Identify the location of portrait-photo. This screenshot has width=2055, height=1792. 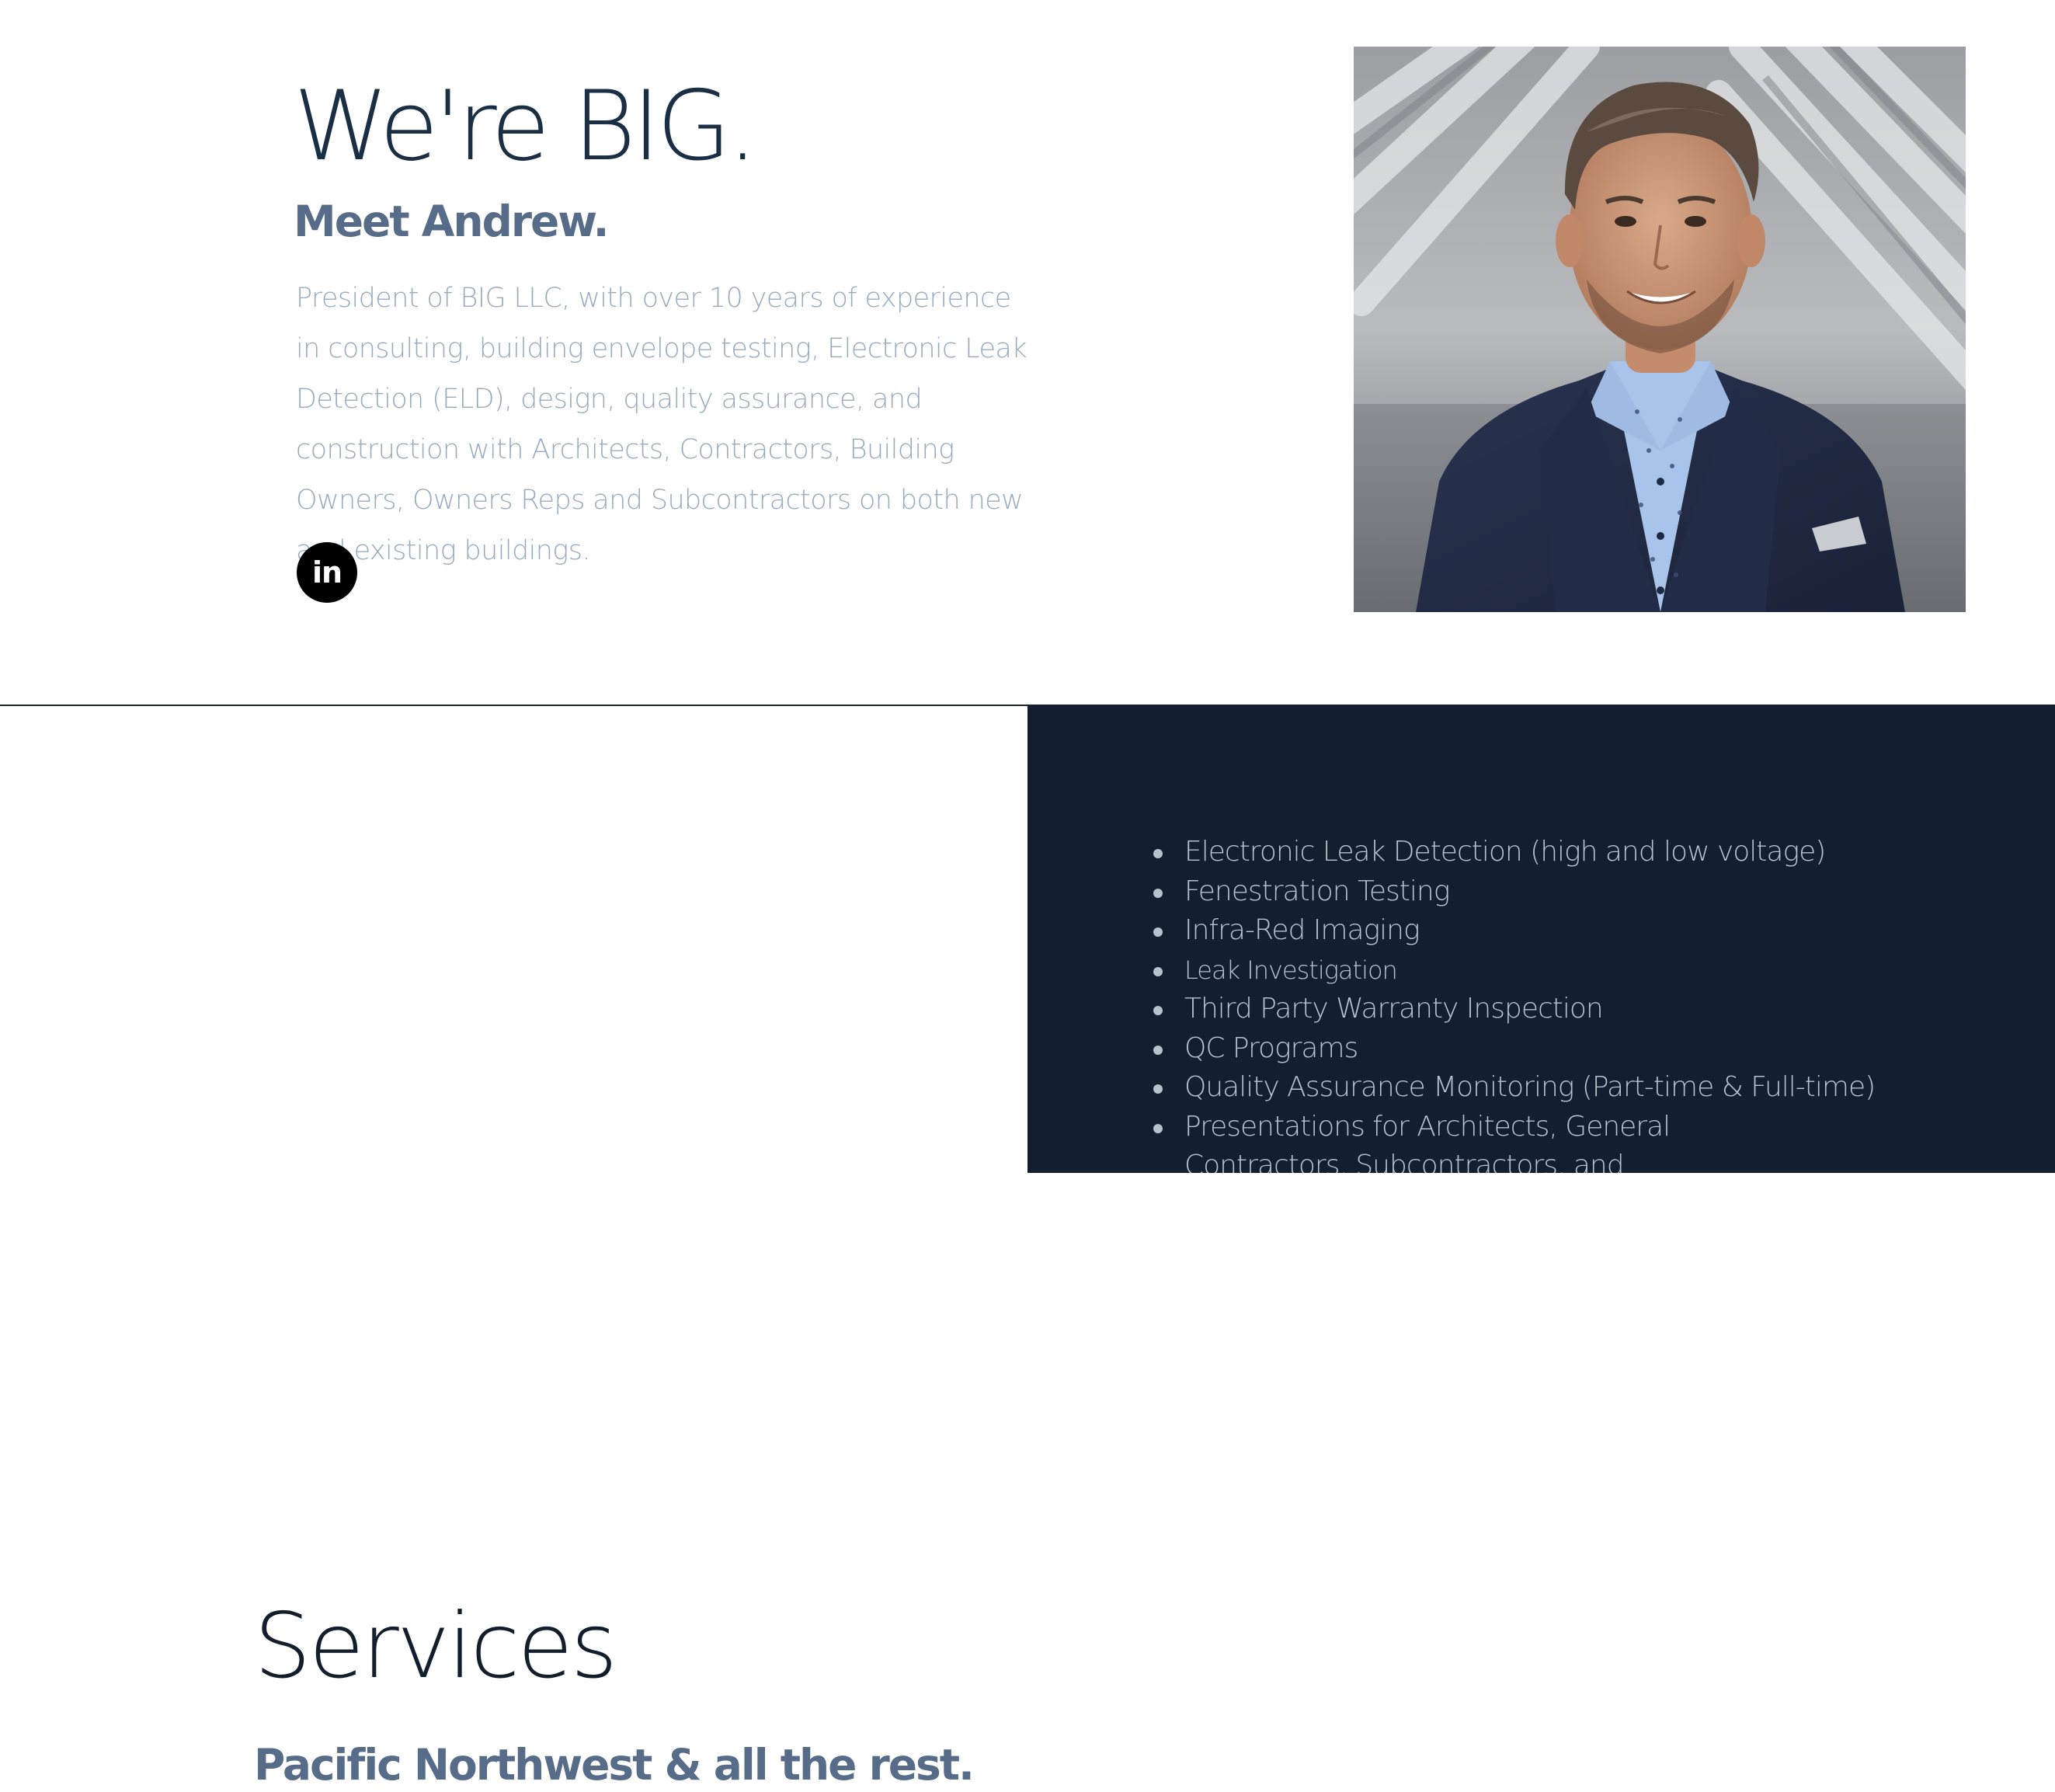
(1660, 329).